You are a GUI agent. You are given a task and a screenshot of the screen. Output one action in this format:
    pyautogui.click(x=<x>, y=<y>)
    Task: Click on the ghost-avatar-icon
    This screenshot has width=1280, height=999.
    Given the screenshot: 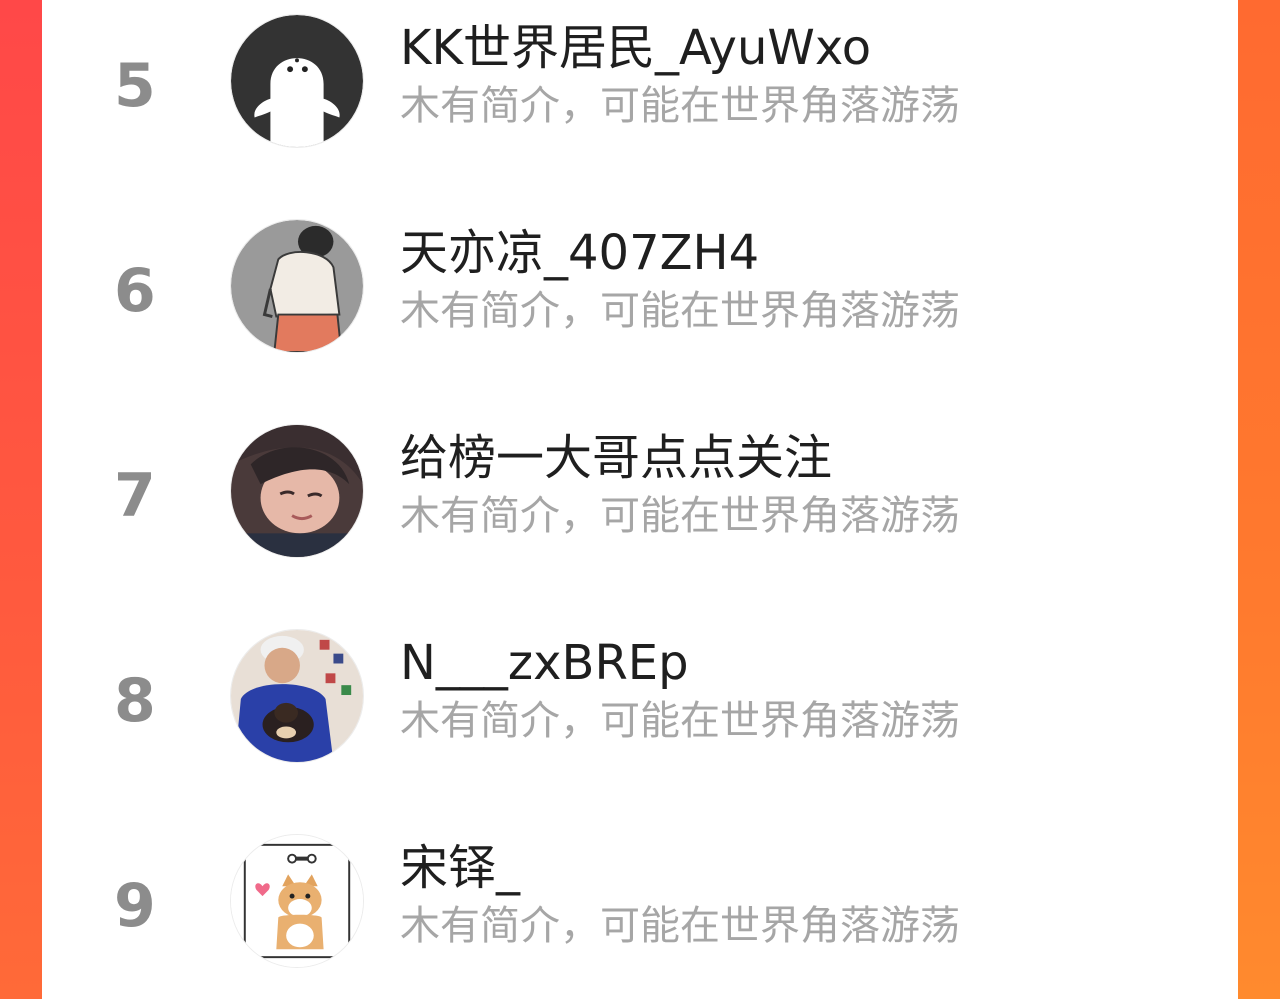 What is the action you would take?
    pyautogui.click(x=297, y=81)
    